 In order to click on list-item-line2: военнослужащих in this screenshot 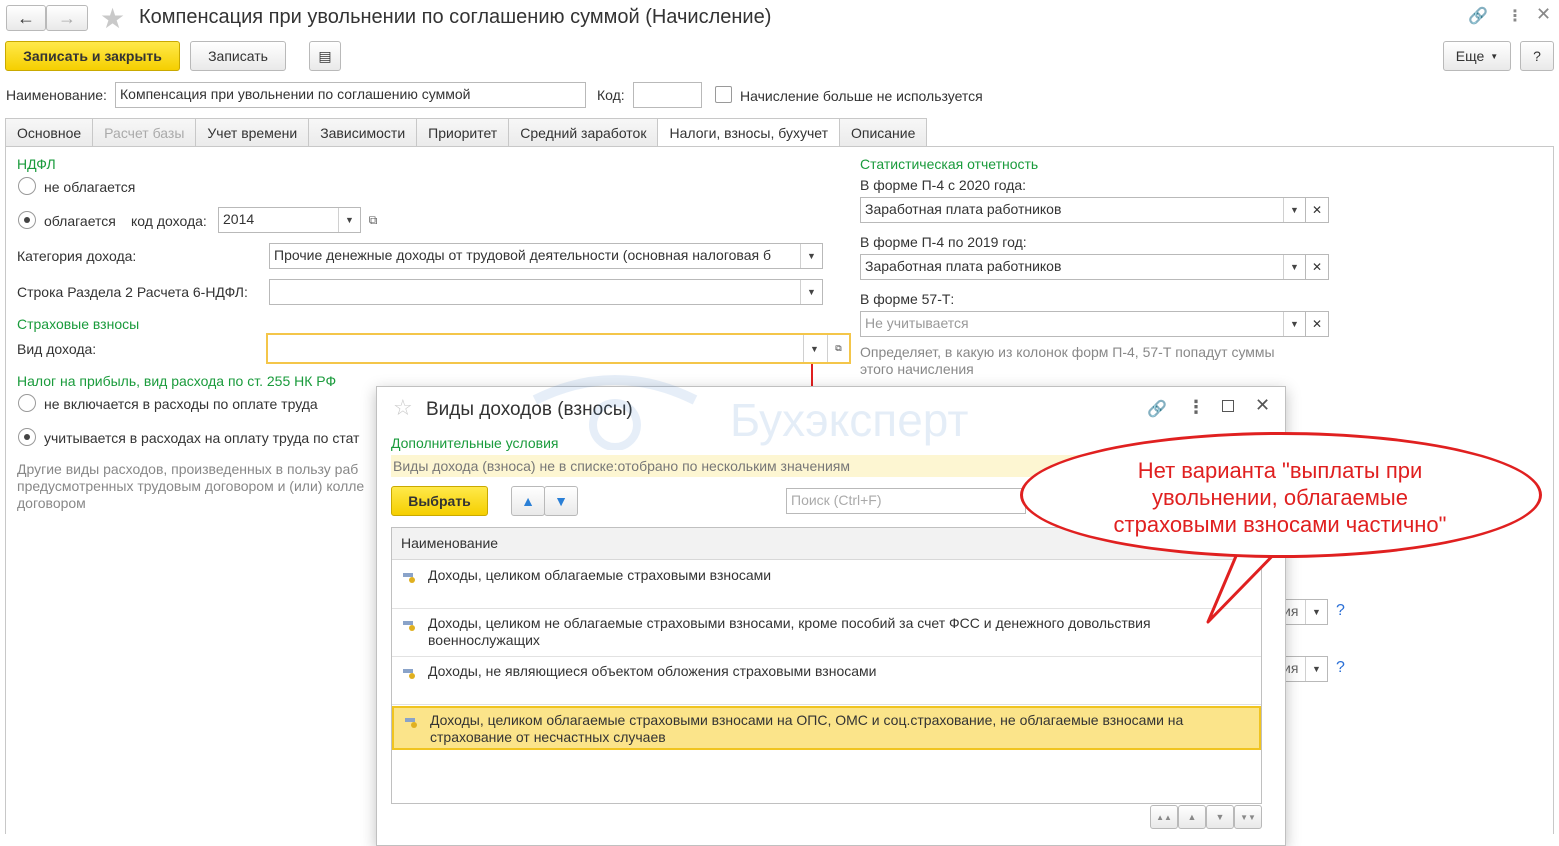, I will do `click(484, 640)`.